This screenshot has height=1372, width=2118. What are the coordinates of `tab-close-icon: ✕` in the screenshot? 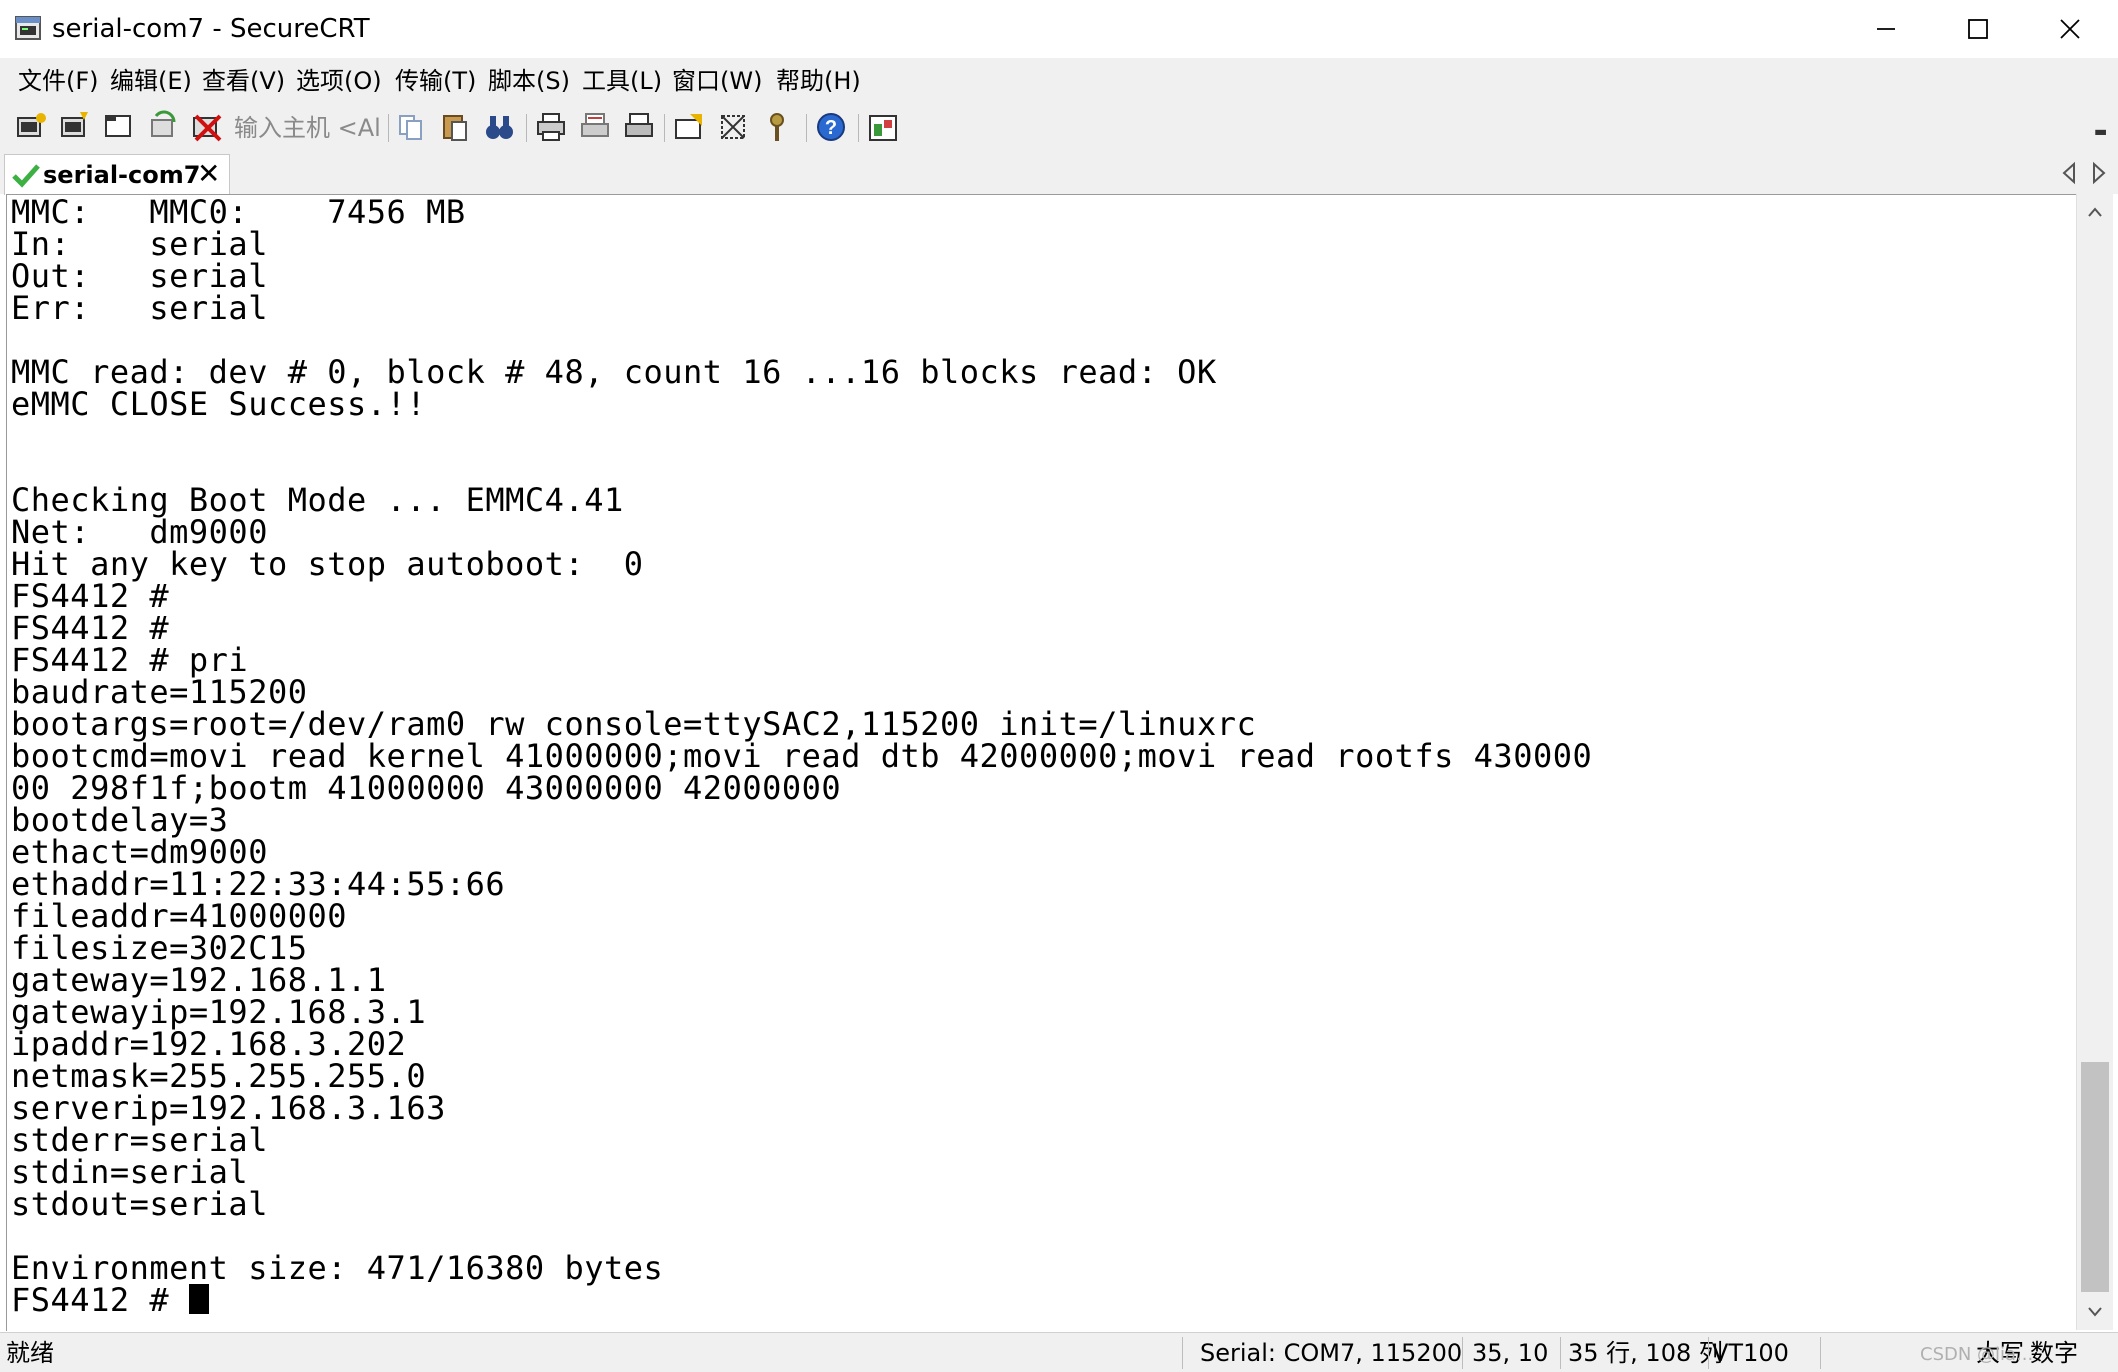 It's located at (208, 174).